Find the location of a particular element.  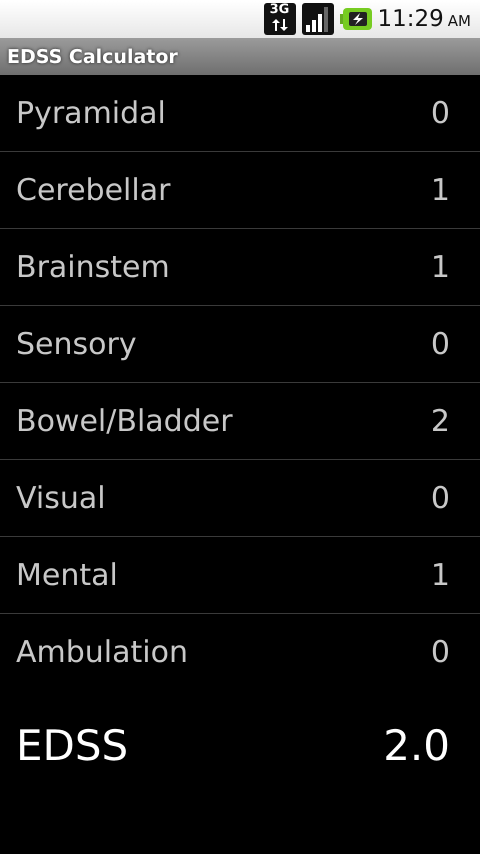

system-name: Ambulation is located at coordinates (102, 652).